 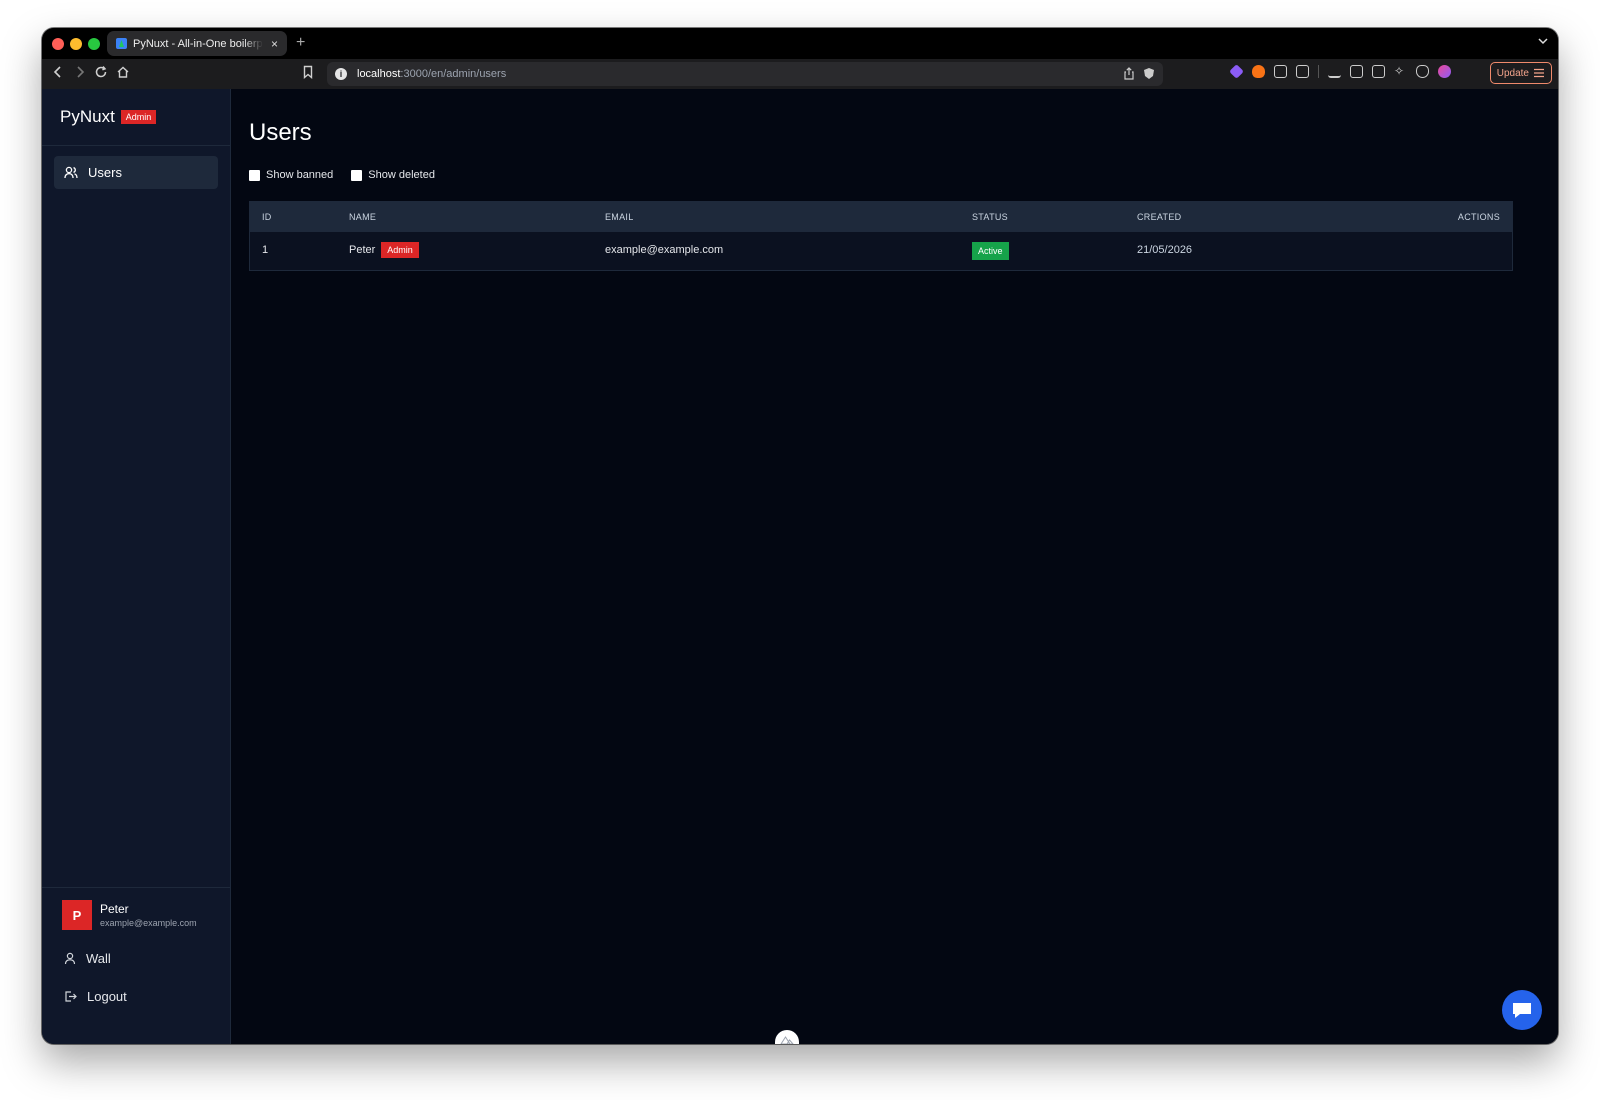 I want to click on minimize-window-button, so click(x=76, y=44).